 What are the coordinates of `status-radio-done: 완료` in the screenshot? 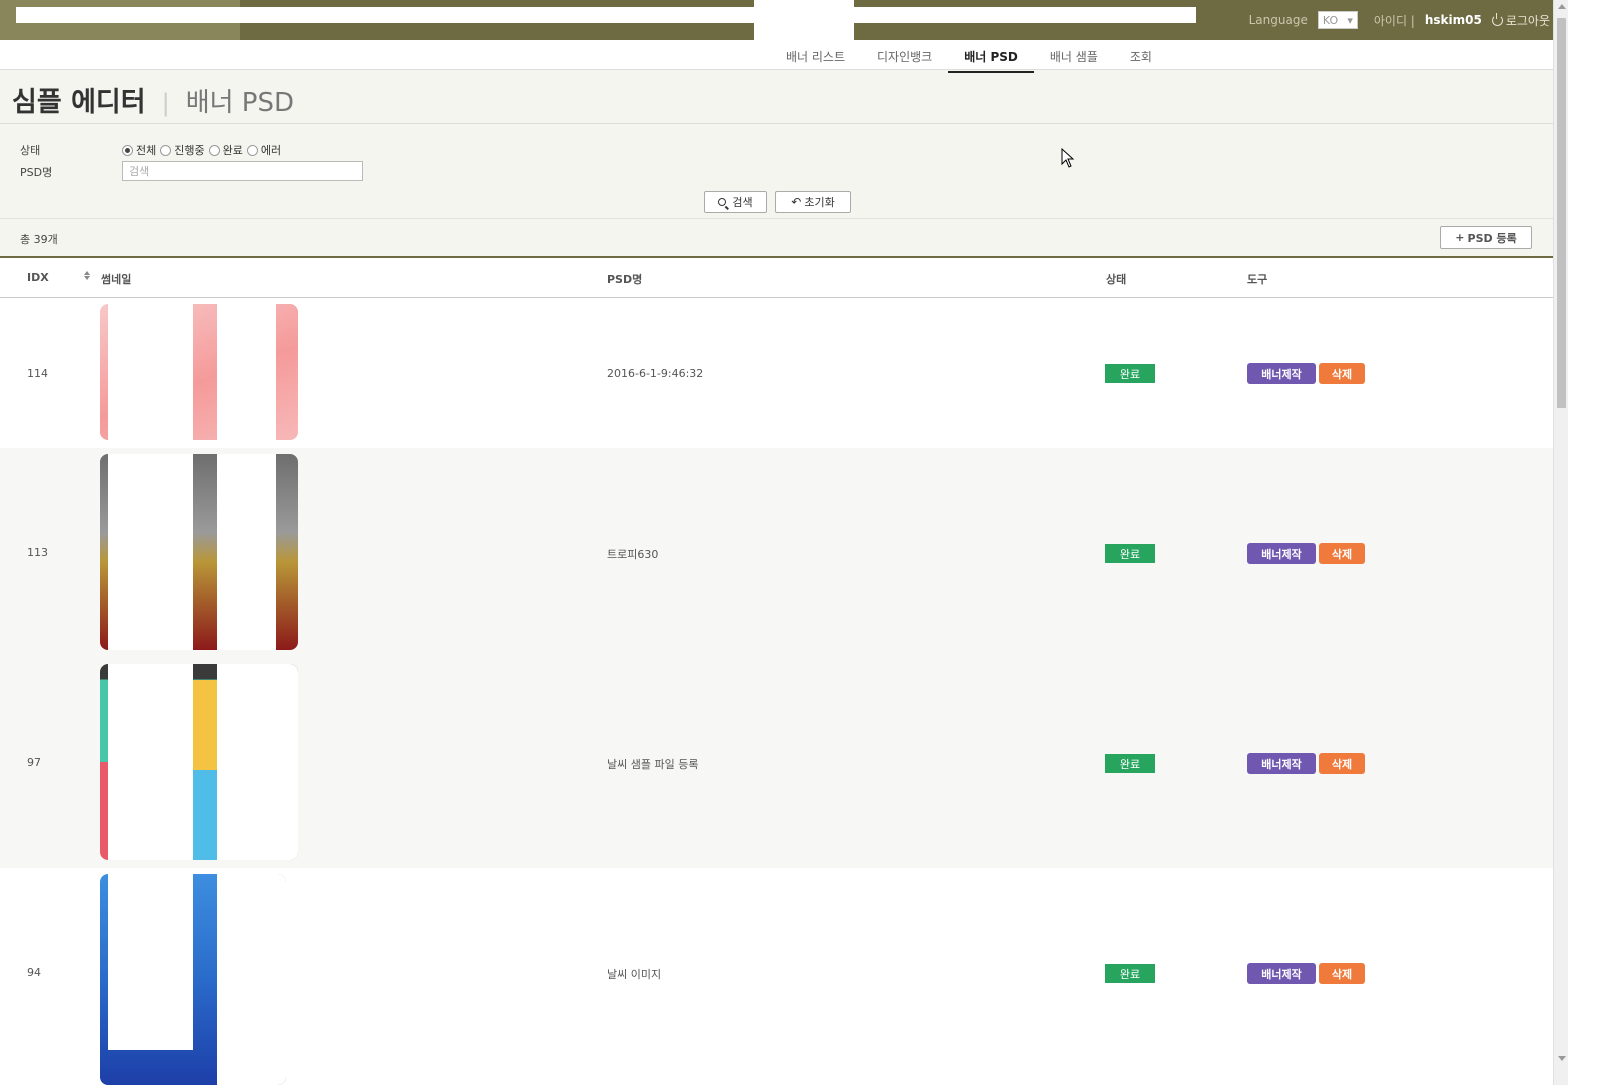 It's located at (225, 150).